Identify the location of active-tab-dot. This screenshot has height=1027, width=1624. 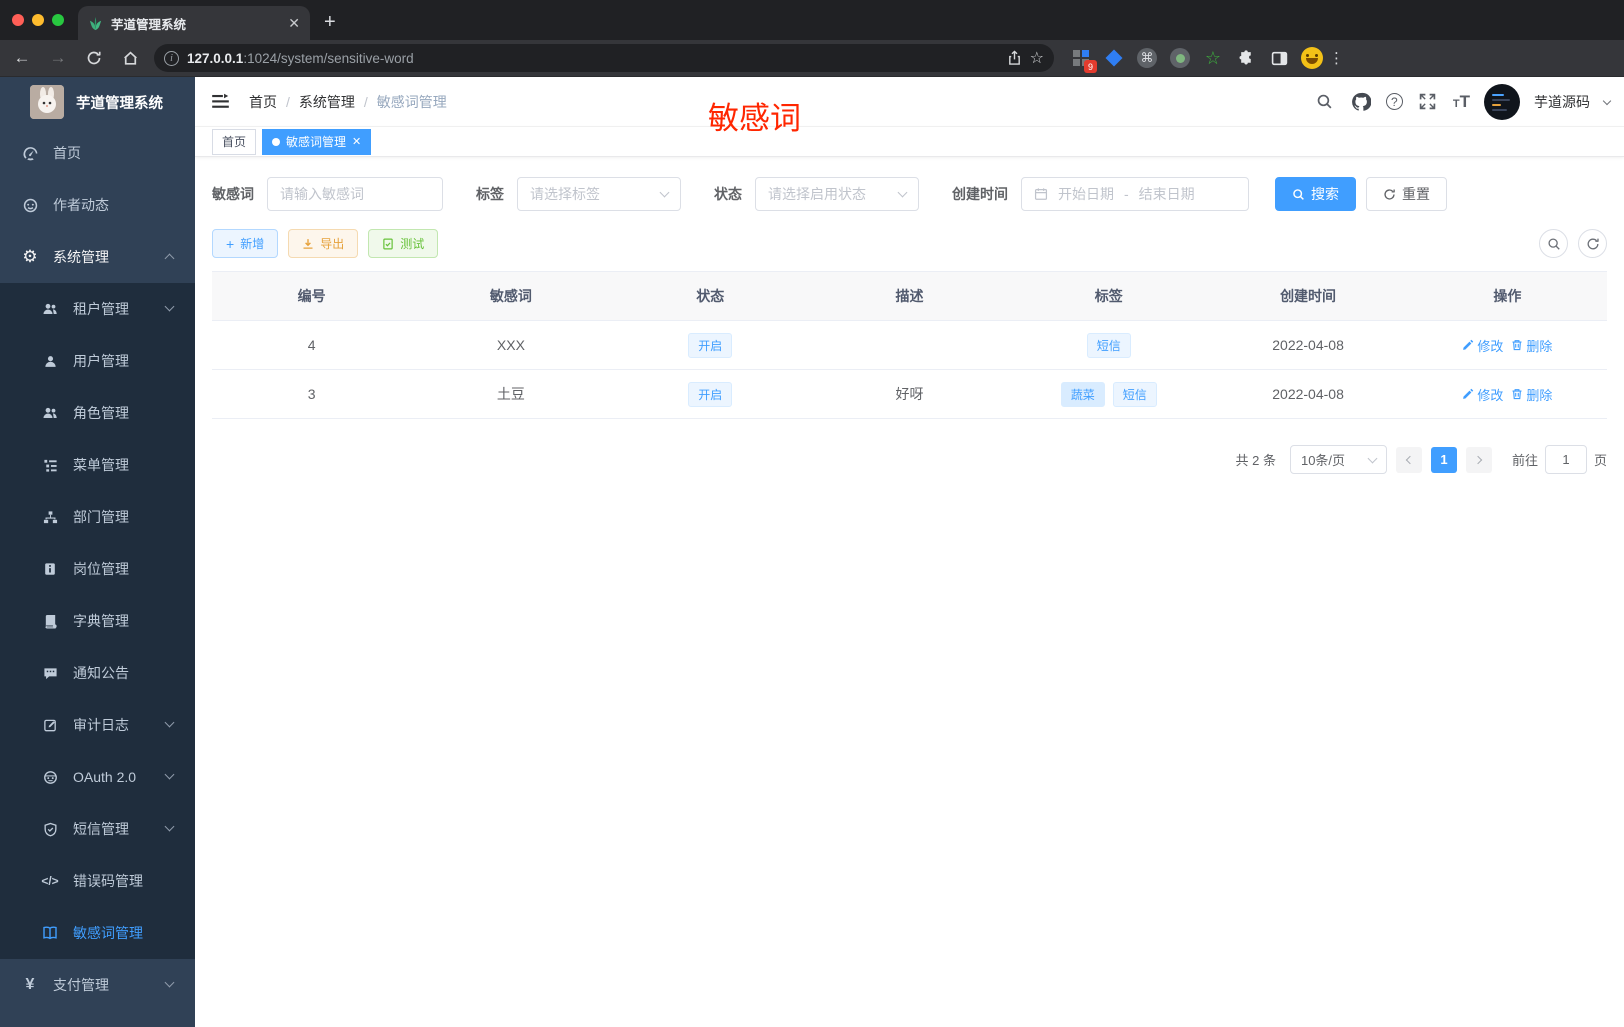
(276, 141).